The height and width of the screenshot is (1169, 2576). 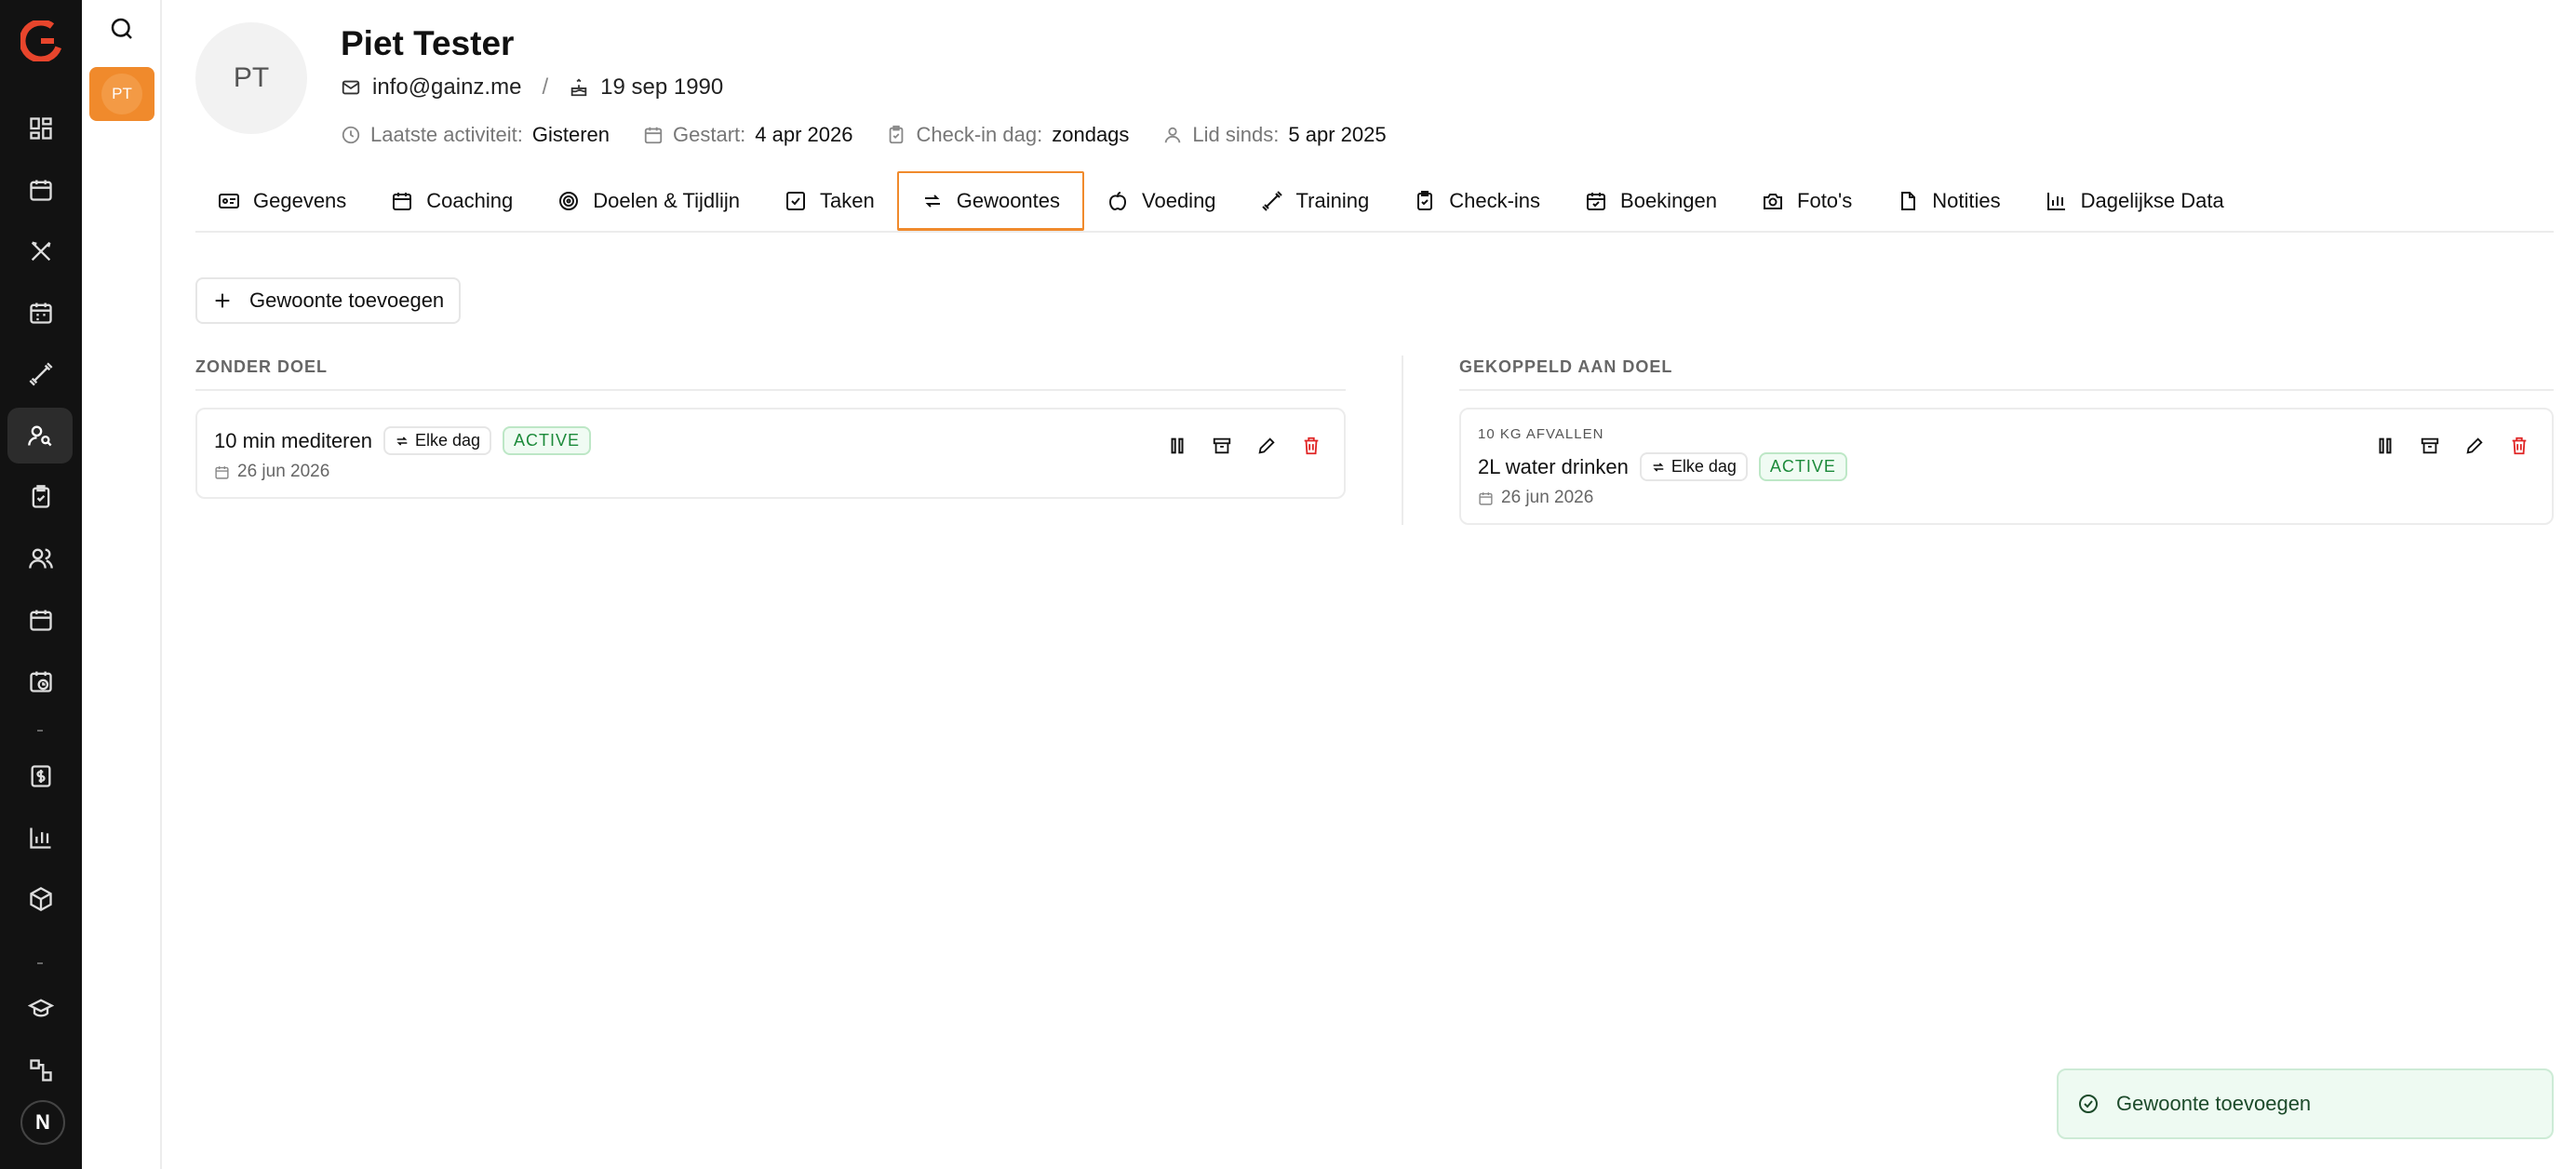 What do you see at coordinates (40, 1070) in the screenshot?
I see `integrations-icon` at bounding box center [40, 1070].